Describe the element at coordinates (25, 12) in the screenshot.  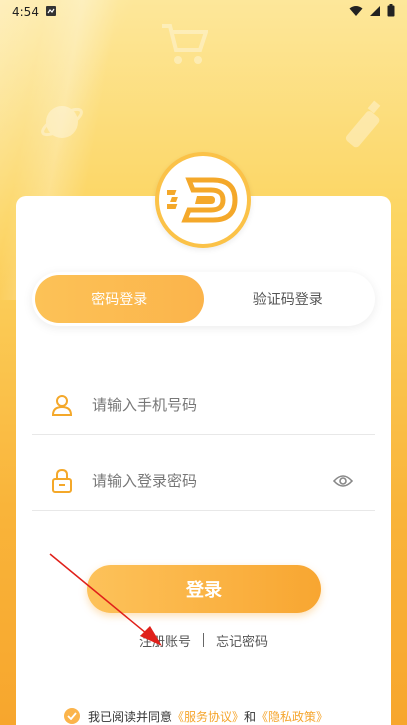
I see `status-time: 4:54` at that location.